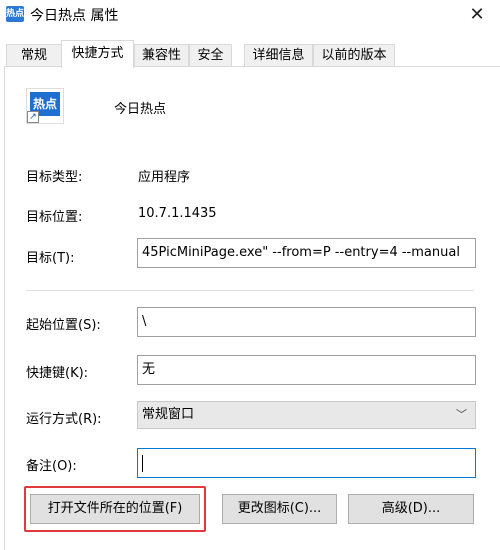 This screenshot has width=500, height=550. Describe the element at coordinates (210, 55) in the screenshot. I see `tab-security: 安全` at that location.